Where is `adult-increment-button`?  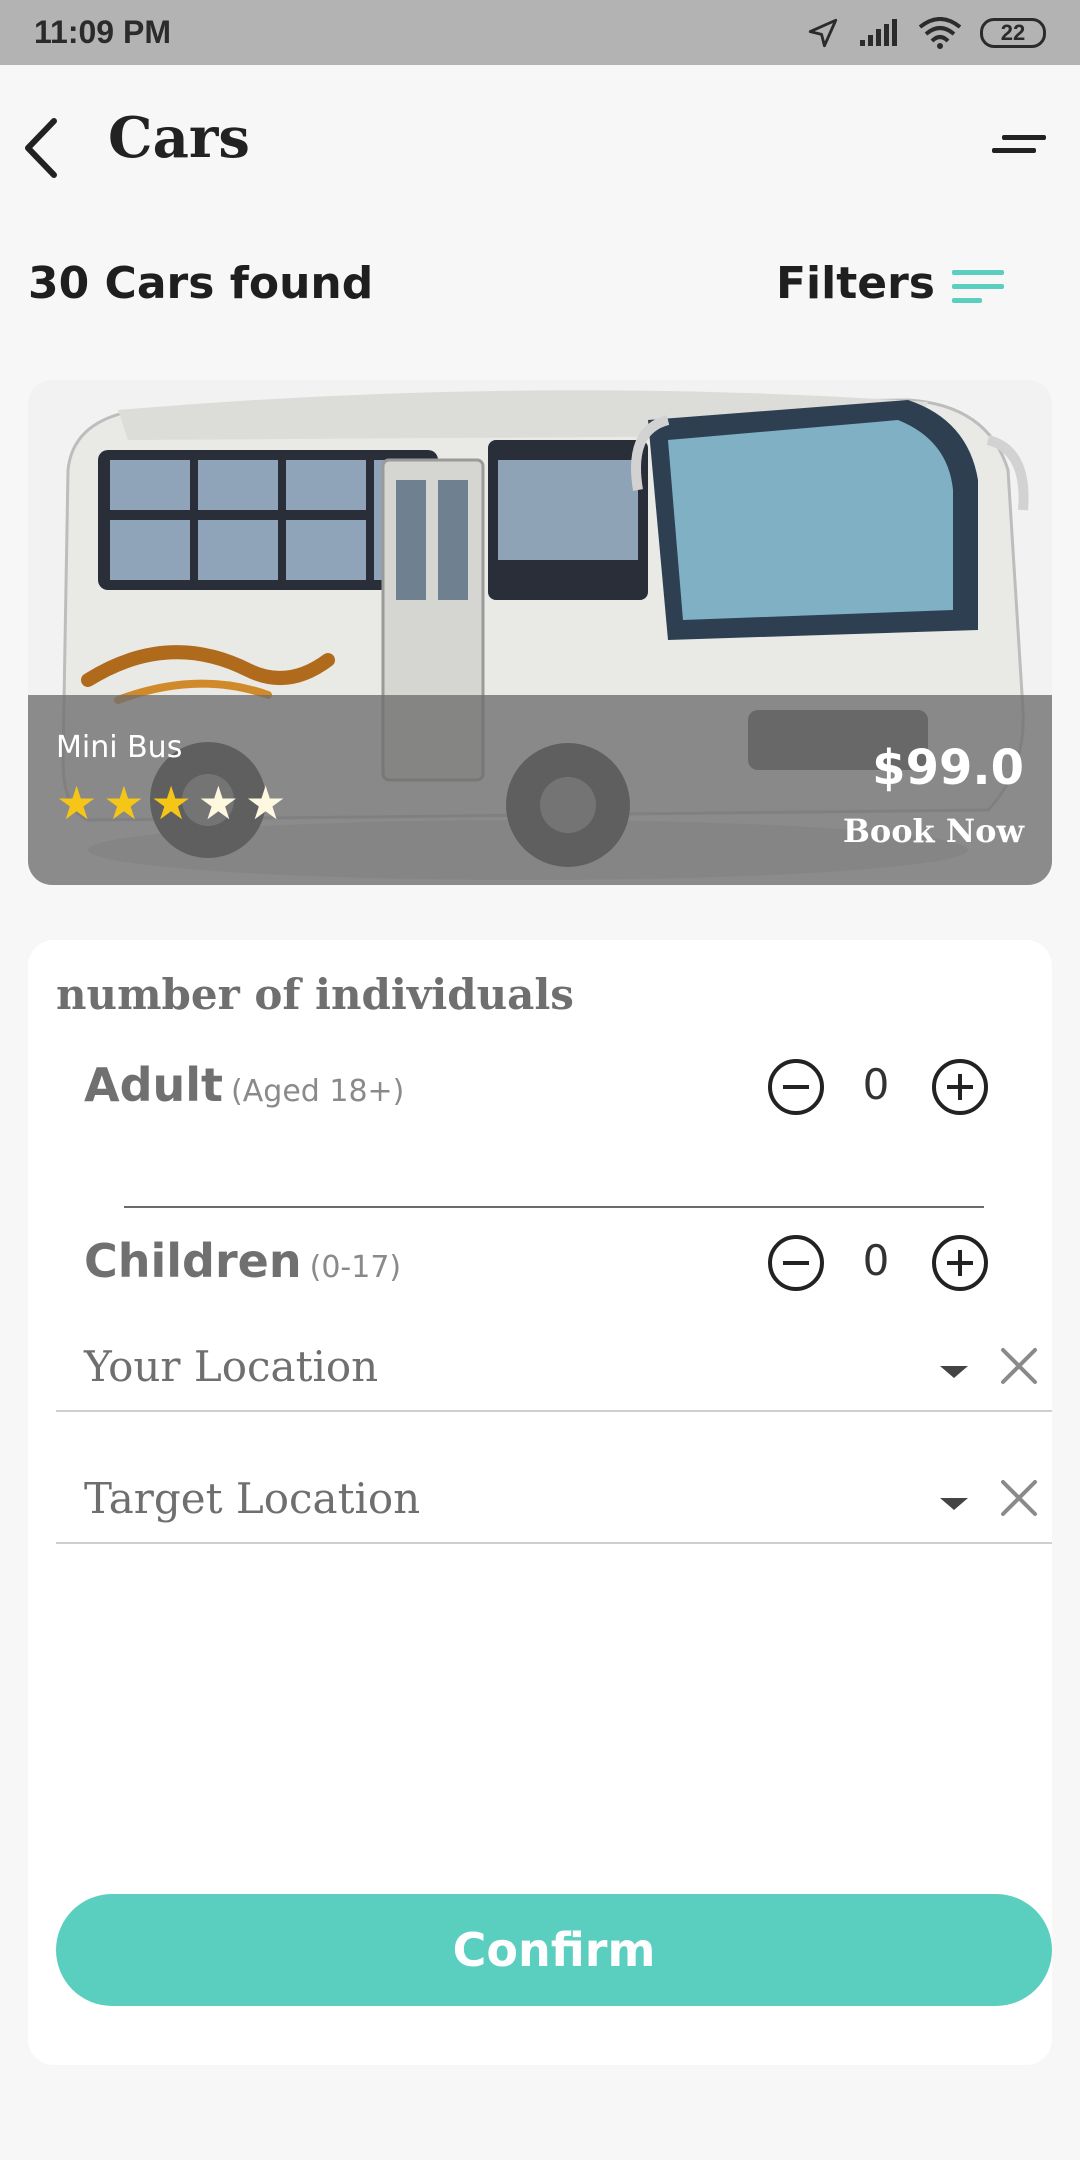
adult-increment-button is located at coordinates (960, 1087).